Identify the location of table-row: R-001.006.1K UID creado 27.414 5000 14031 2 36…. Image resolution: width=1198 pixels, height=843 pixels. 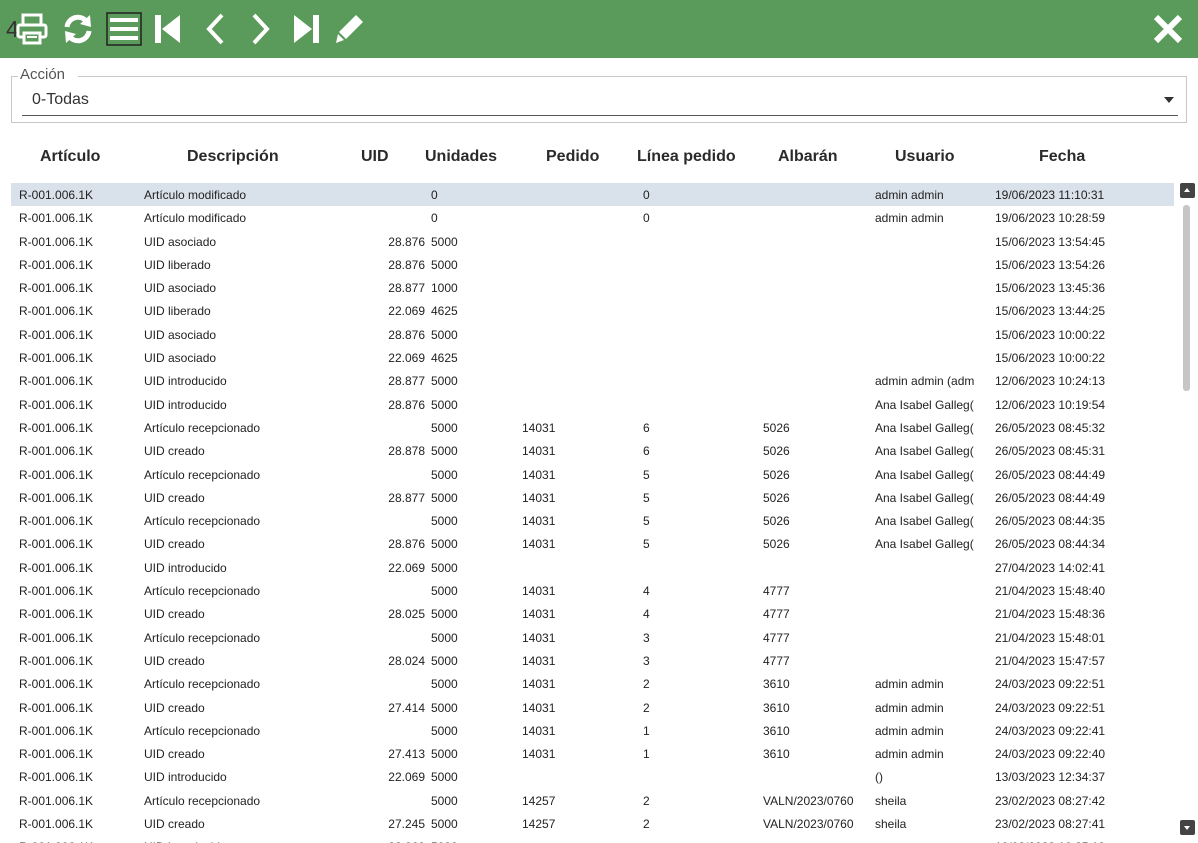
(592, 707).